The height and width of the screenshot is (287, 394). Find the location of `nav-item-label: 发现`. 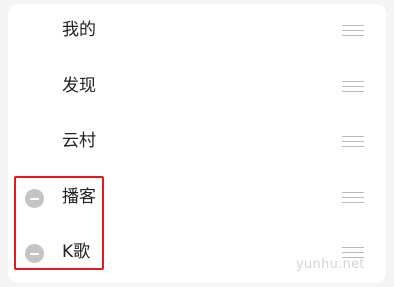

nav-item-label: 发现 is located at coordinates (79, 86).